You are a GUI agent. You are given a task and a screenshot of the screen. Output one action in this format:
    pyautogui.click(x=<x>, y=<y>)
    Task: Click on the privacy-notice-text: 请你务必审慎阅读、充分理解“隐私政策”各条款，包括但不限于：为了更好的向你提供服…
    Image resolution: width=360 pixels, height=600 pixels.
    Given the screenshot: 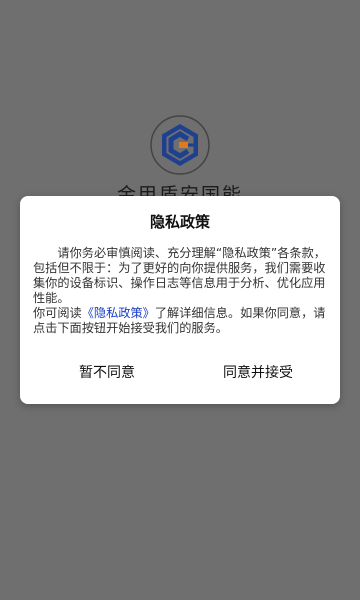 What is the action you would take?
    pyautogui.click(x=179, y=275)
    